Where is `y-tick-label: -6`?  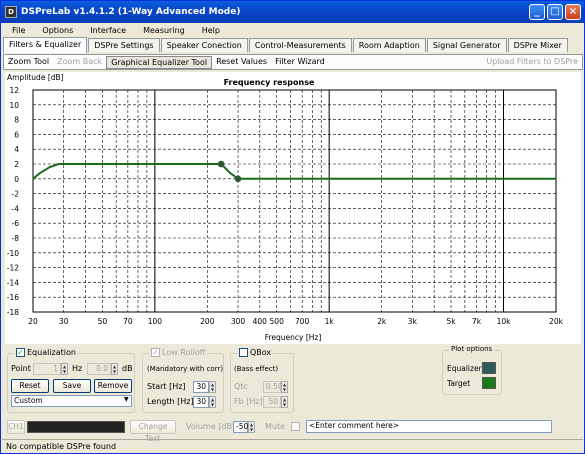 y-tick-label: -6 is located at coordinates (16, 223).